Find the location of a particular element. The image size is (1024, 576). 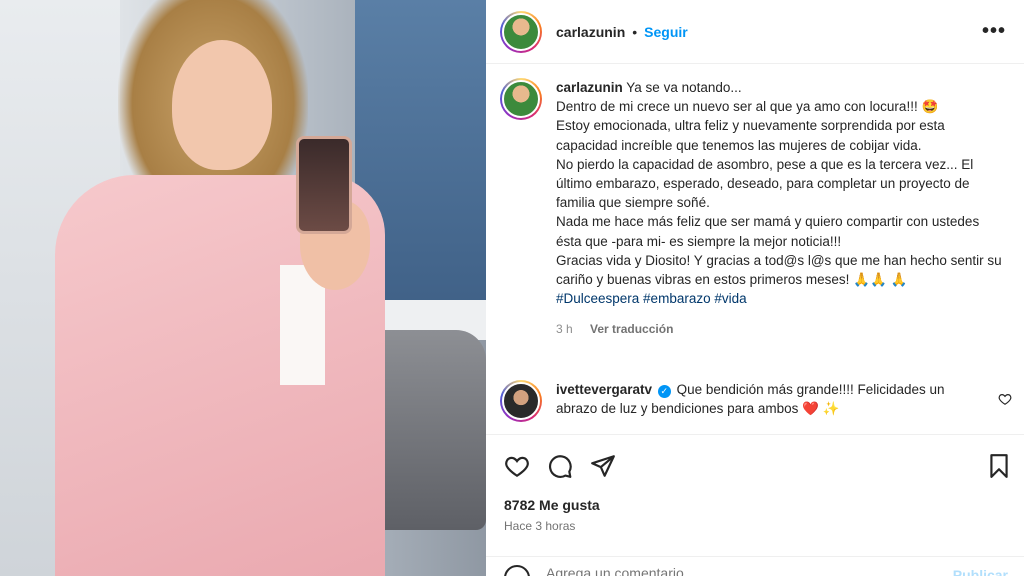

post-header: carlazunin • Seguir ••• is located at coordinates (755, 32).